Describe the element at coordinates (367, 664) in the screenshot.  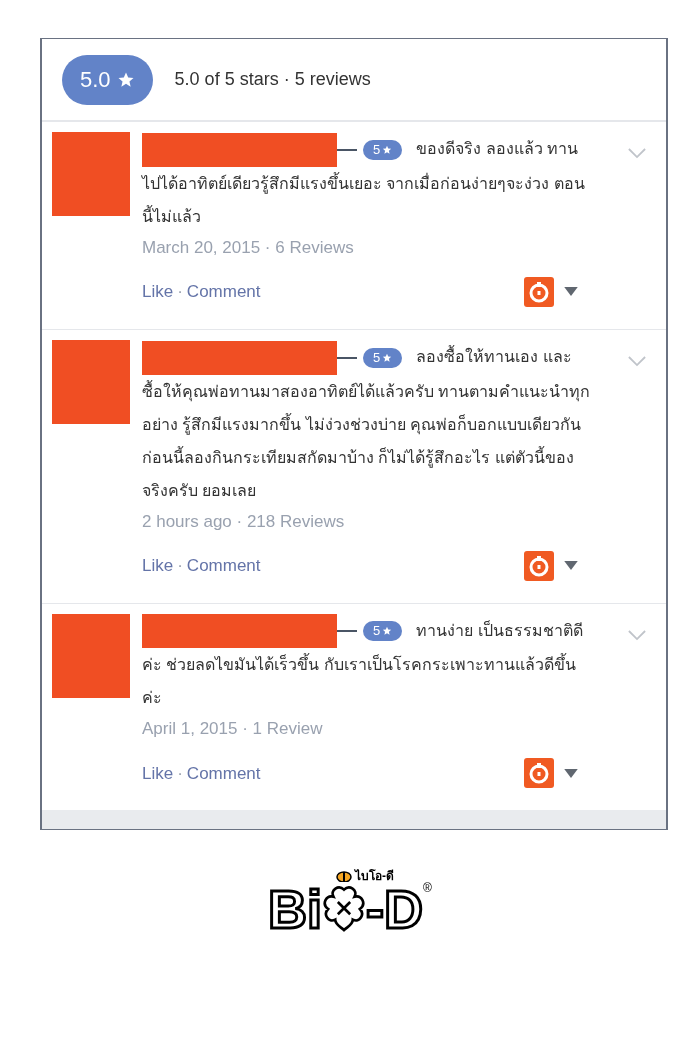
I see `review-text: 5 ทานง่าย เป็นธรรมชาติดีค่ะ ช่วยลดไขมันได้เร็วขึ้น กับเราเป็นโรคกระเพาะทานแล้วดีขึ้นค่ะ` at that location.